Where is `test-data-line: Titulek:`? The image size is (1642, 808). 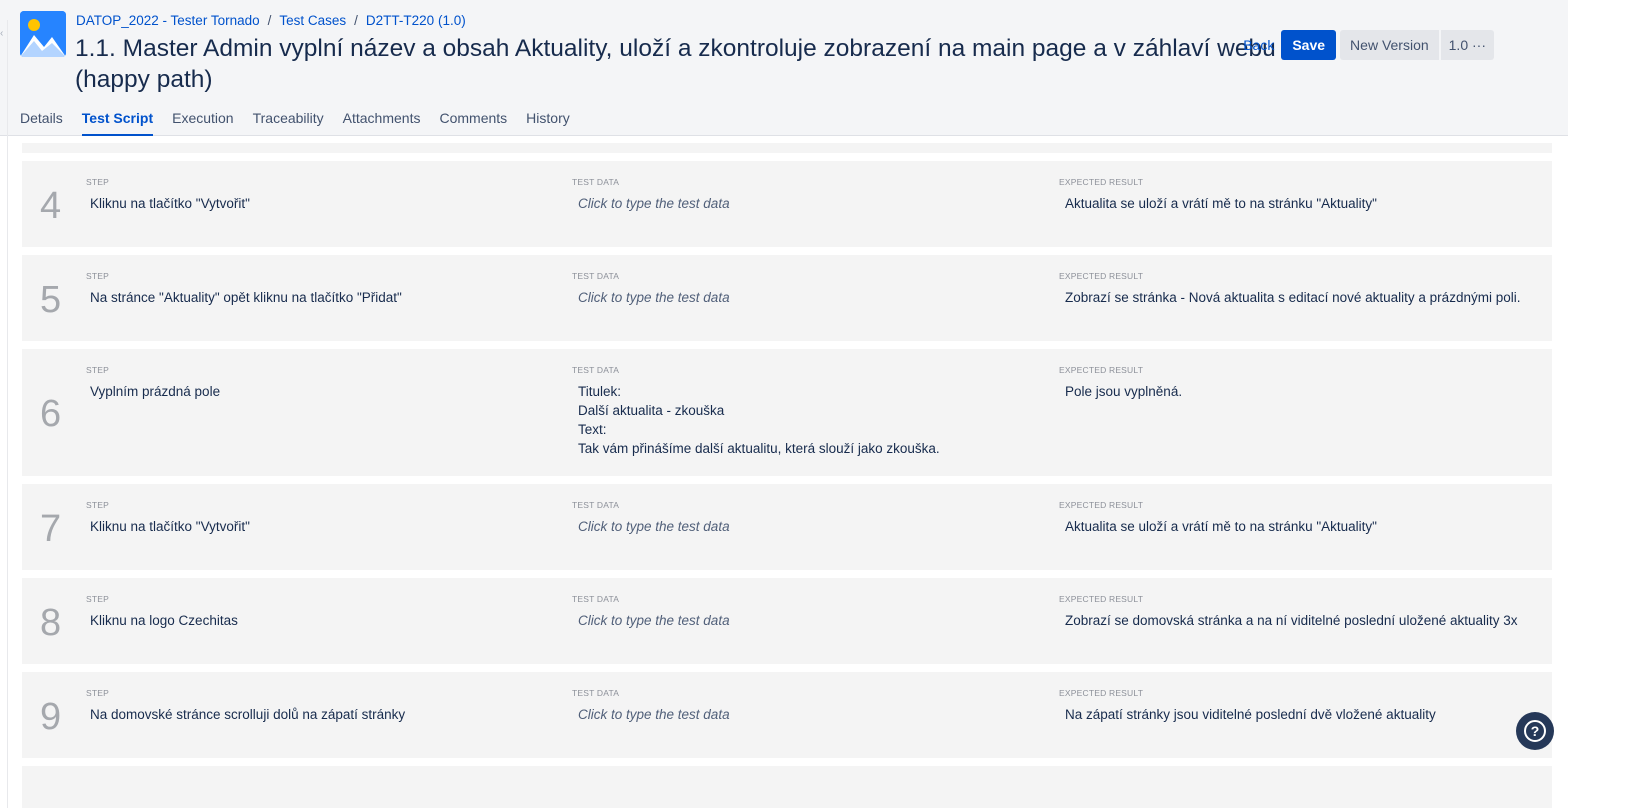 test-data-line: Titulek: is located at coordinates (600, 391).